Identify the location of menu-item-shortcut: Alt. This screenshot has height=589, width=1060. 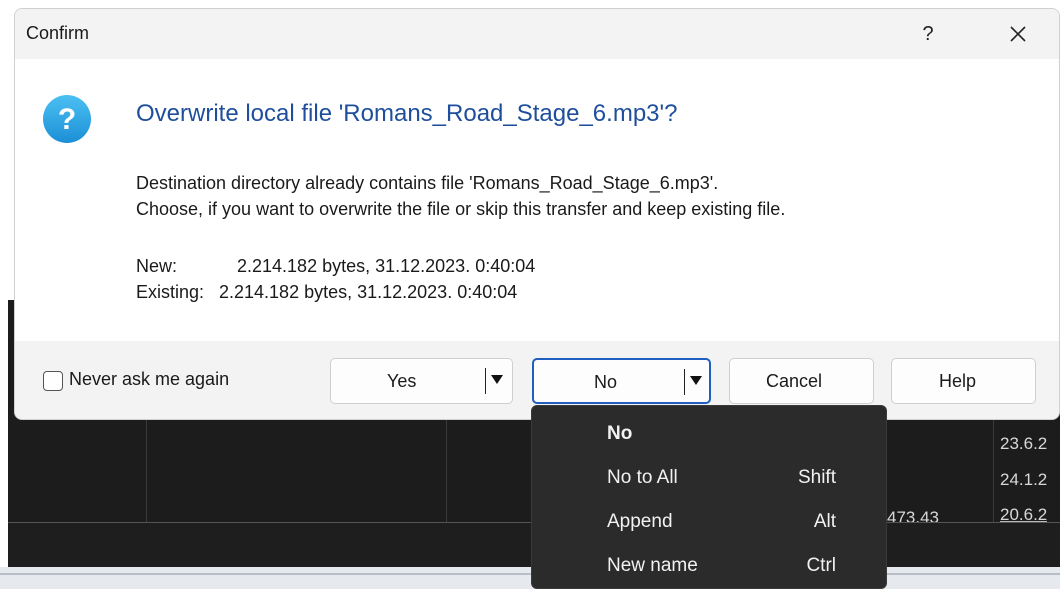
(824, 521).